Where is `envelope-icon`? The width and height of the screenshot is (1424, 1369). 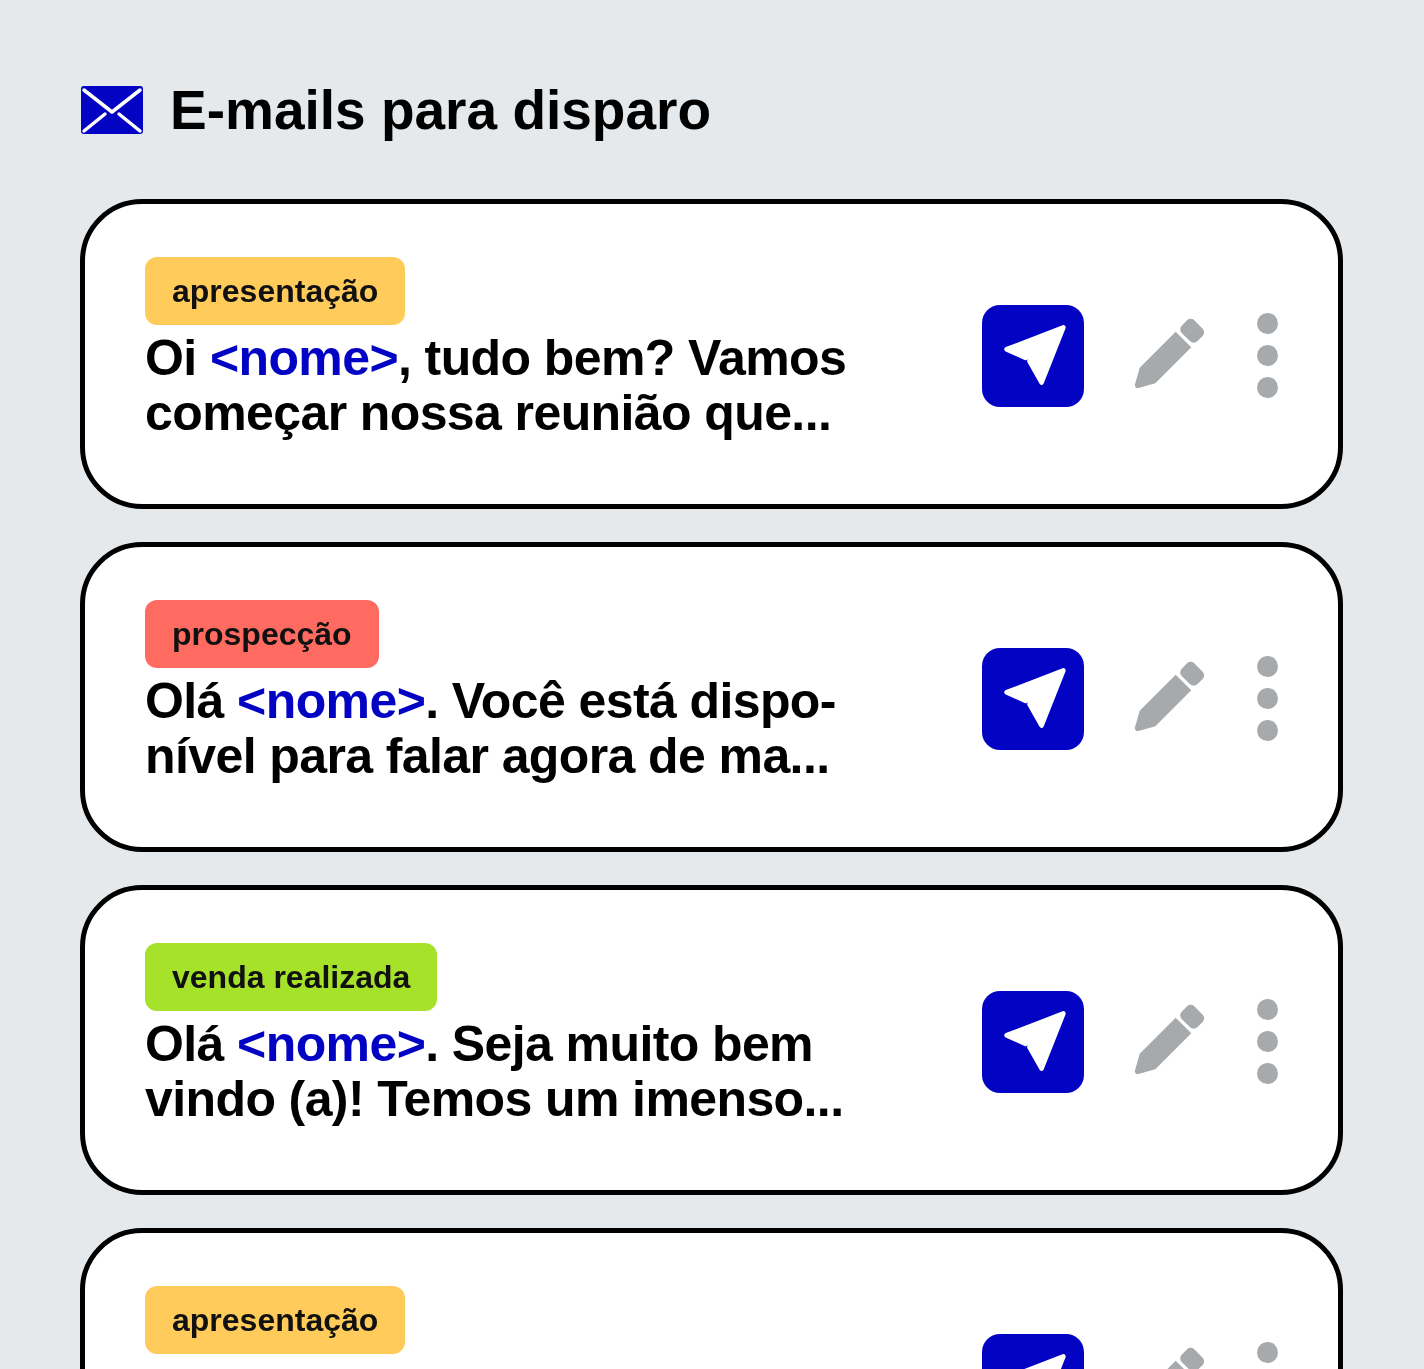
envelope-icon is located at coordinates (112, 110).